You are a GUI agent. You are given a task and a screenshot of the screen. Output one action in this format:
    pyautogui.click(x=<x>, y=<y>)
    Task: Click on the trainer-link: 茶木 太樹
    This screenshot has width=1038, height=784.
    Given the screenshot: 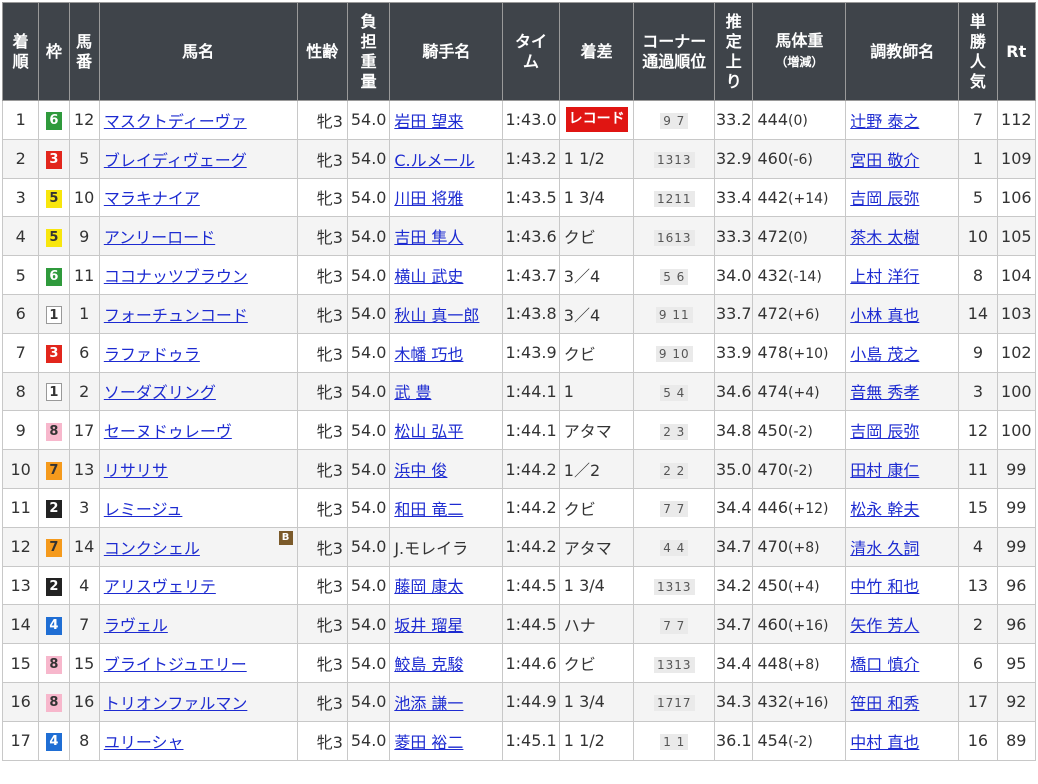 What is the action you would take?
    pyautogui.click(x=884, y=237)
    